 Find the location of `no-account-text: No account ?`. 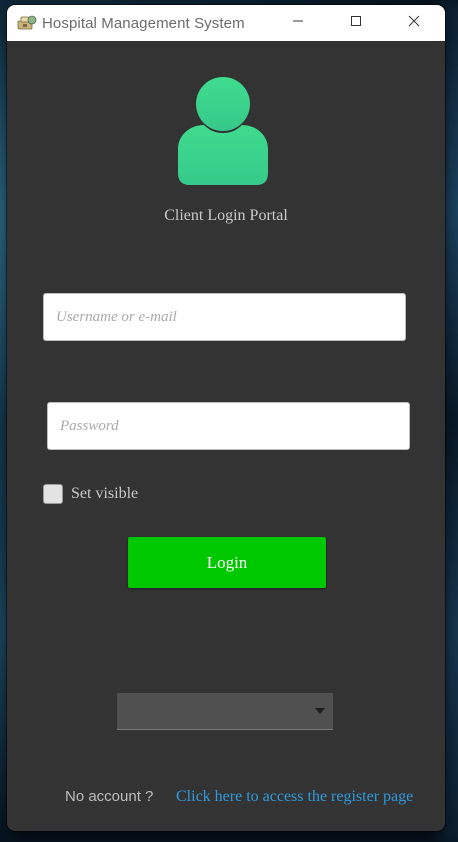

no-account-text: No account ? is located at coordinates (109, 796).